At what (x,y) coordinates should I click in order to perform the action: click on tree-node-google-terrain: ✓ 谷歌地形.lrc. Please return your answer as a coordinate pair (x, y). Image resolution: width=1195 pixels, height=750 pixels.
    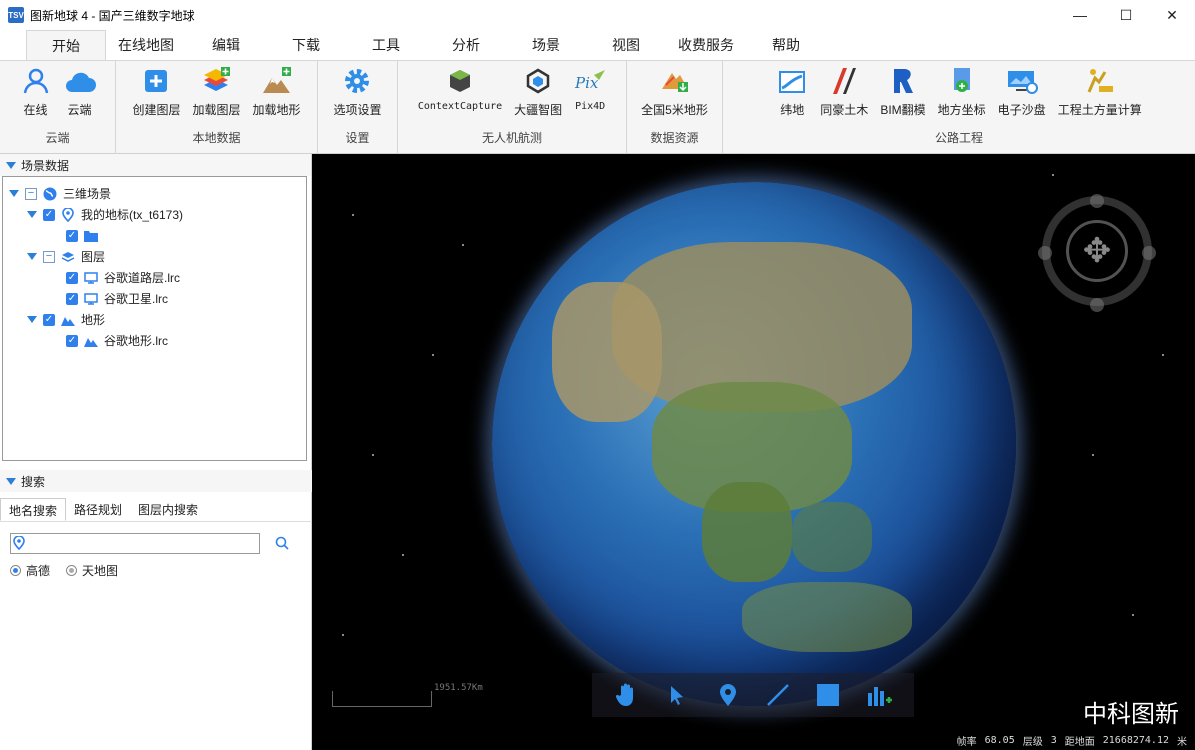
    Looking at the image, I should click on (117, 340).